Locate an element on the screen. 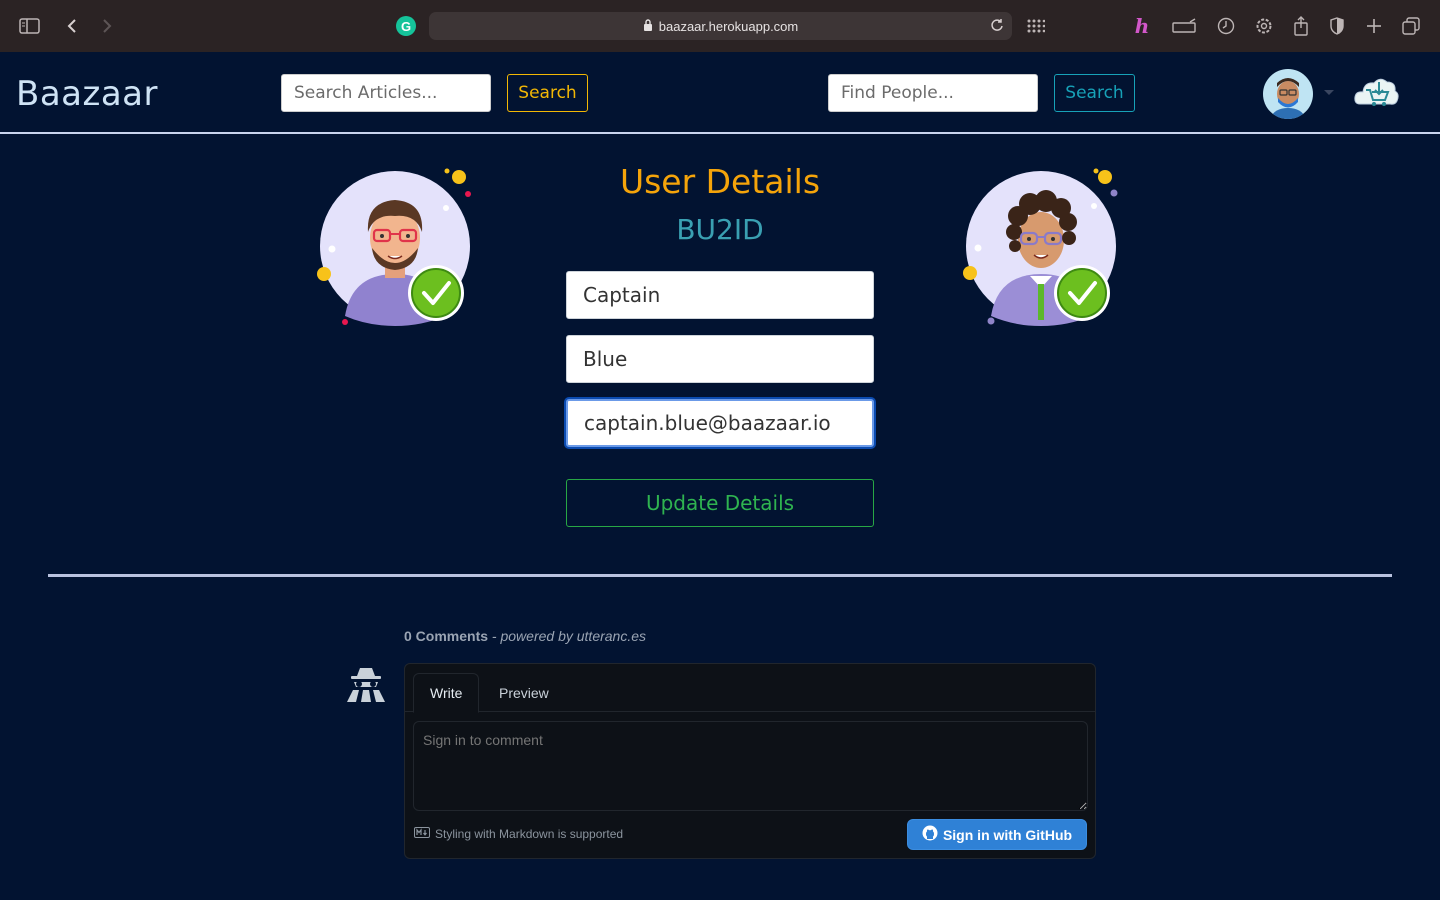 This screenshot has height=900, width=1440. first-name-field is located at coordinates (720, 295).